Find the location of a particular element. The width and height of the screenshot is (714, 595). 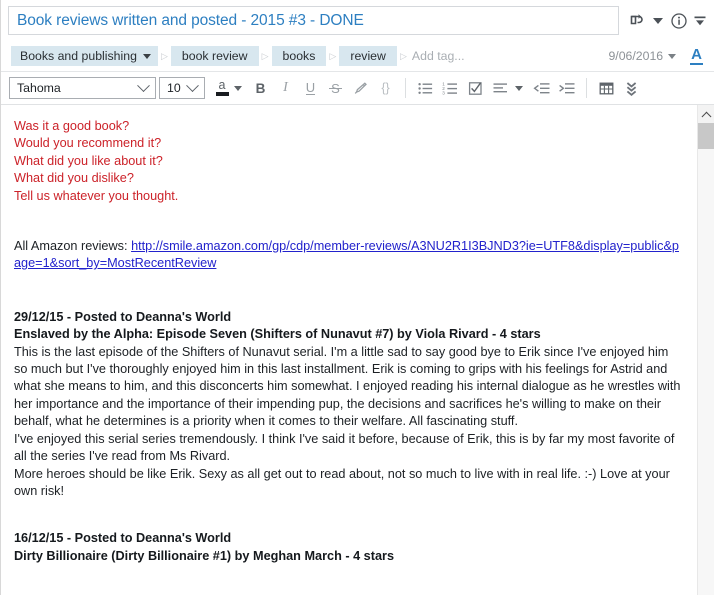

note-title-actions is located at coordinates (663, 20).